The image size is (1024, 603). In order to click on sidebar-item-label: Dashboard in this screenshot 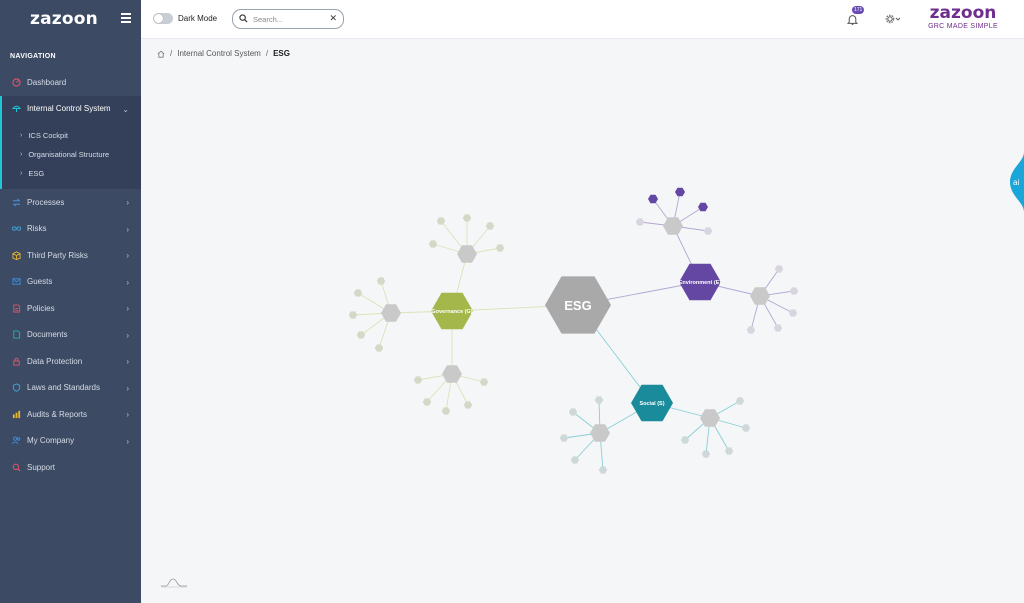, I will do `click(47, 82)`.